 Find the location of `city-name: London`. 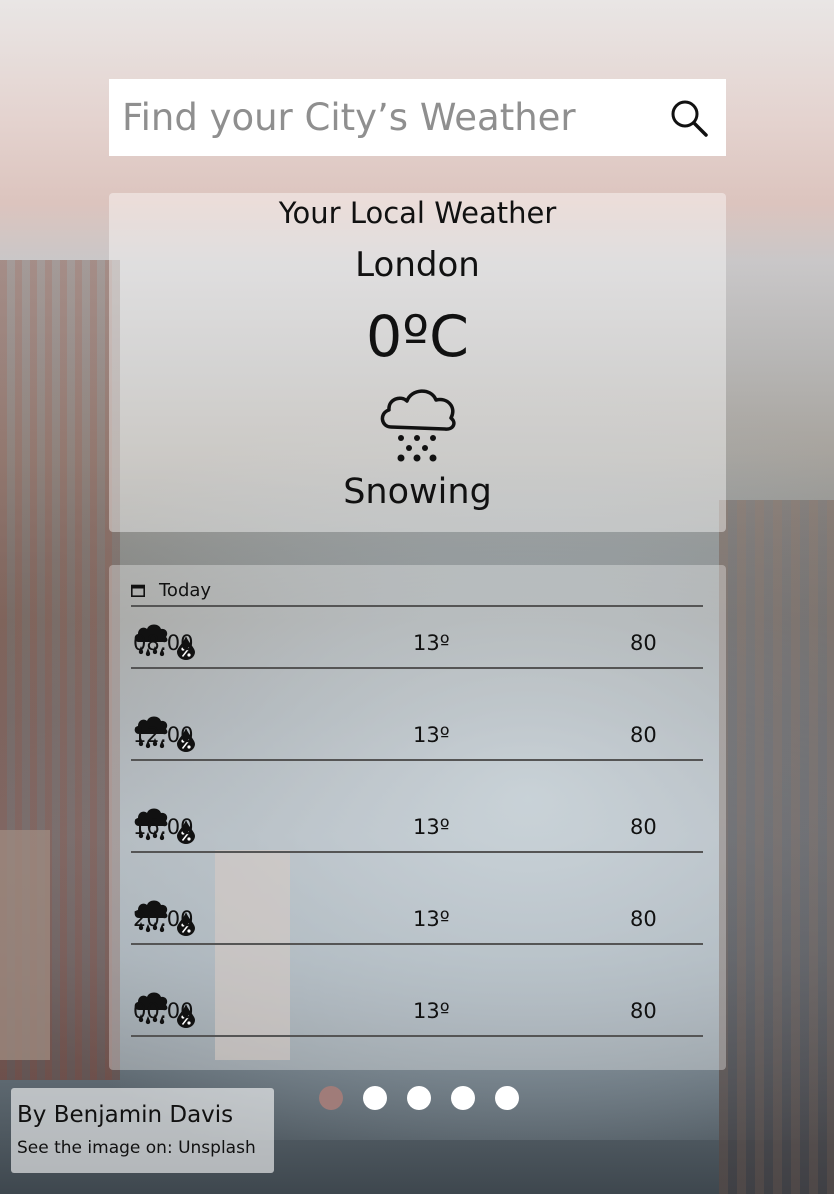

city-name: London is located at coordinates (417, 265).